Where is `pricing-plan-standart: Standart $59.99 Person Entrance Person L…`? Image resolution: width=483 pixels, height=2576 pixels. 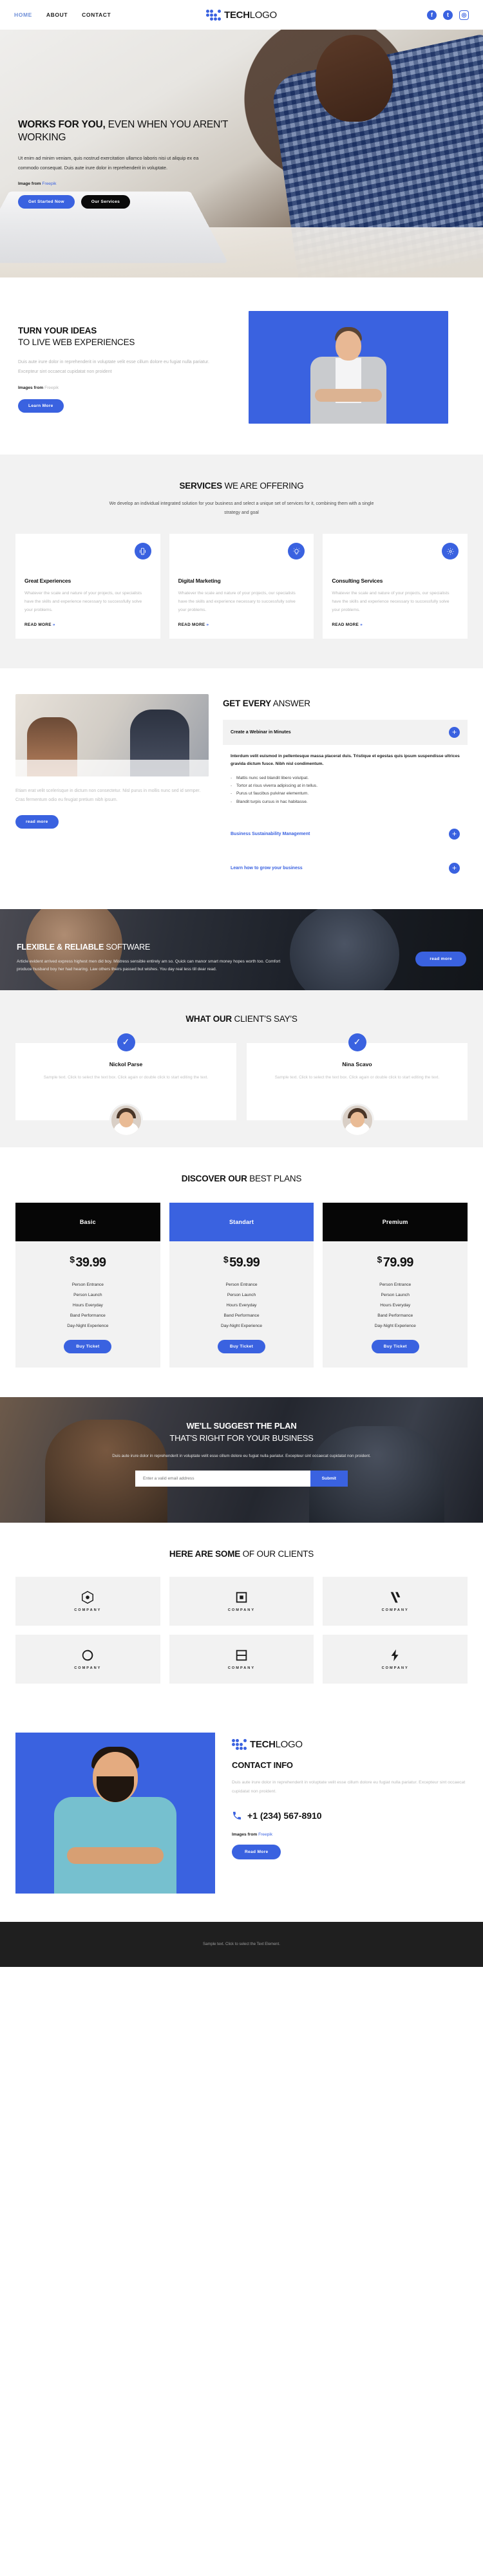 pricing-plan-standart: Standart $59.99 Person Entrance Person L… is located at coordinates (241, 1285).